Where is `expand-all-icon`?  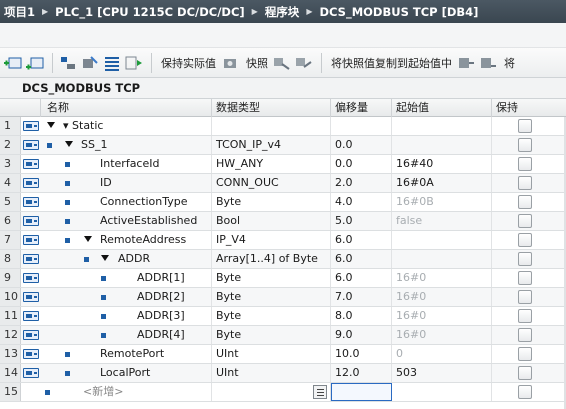 expand-all-icon is located at coordinates (68, 63).